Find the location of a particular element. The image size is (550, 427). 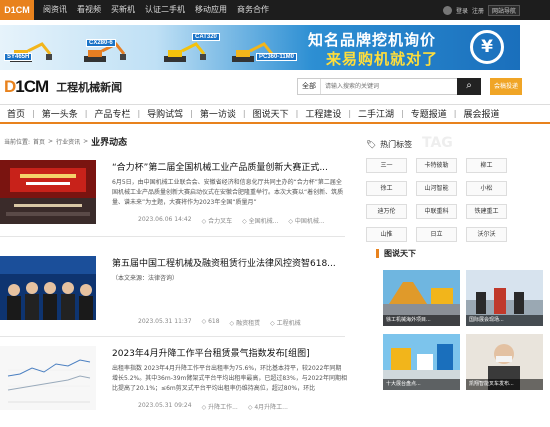

hot-tag: 日立 is located at coordinates (436, 234).